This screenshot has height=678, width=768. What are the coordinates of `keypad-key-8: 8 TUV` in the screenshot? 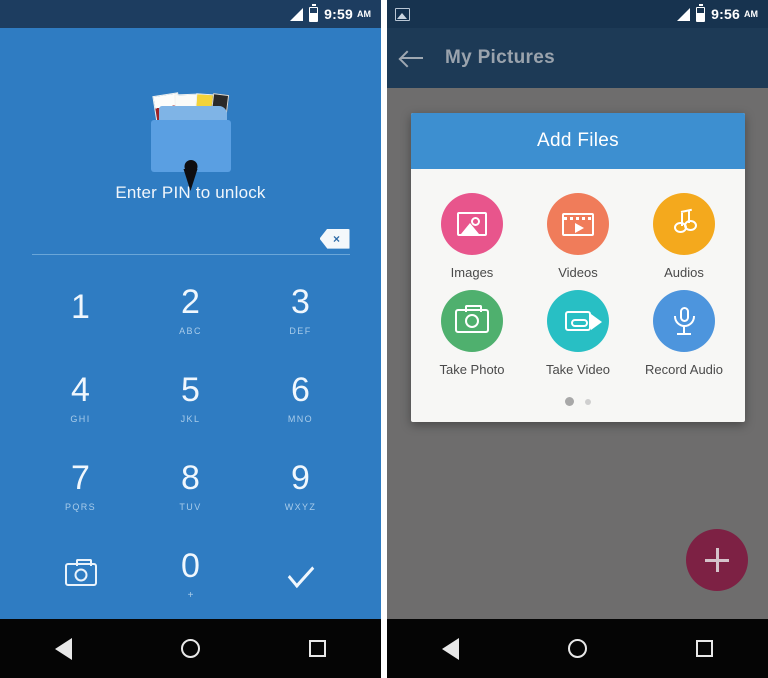 It's located at (191, 487).